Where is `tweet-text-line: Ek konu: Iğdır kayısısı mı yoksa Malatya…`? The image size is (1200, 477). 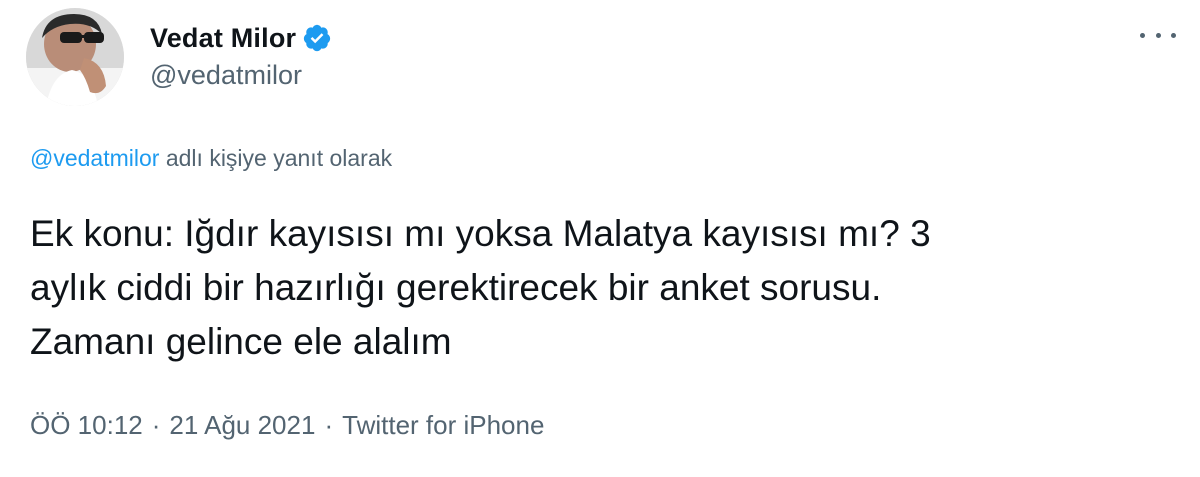 tweet-text-line: Ek konu: Iğdır kayısısı mı yoksa Malatya… is located at coordinates (480, 233).